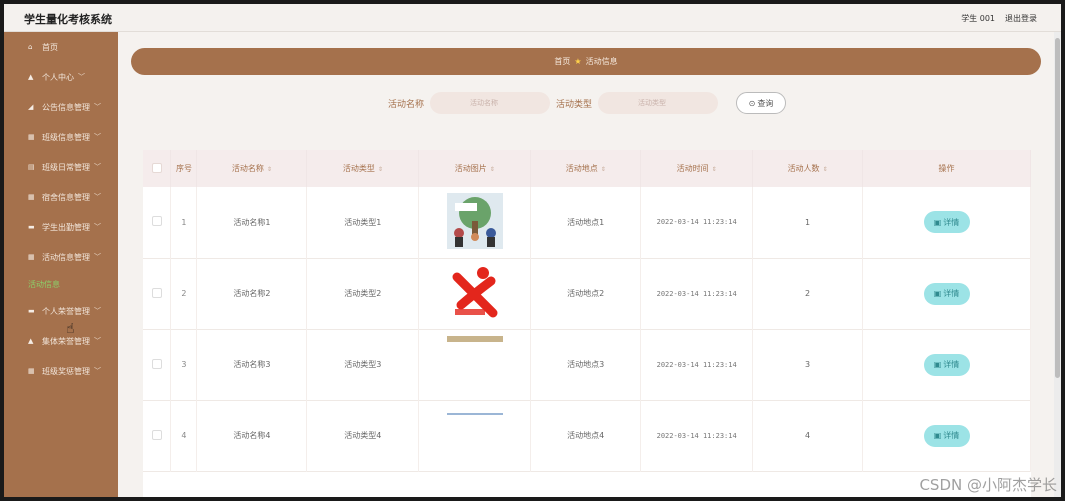 This screenshot has height=501, width=1065. What do you see at coordinates (66, 167) in the screenshot?
I see `sidebar-item-label: 班级日常管理` at bounding box center [66, 167].